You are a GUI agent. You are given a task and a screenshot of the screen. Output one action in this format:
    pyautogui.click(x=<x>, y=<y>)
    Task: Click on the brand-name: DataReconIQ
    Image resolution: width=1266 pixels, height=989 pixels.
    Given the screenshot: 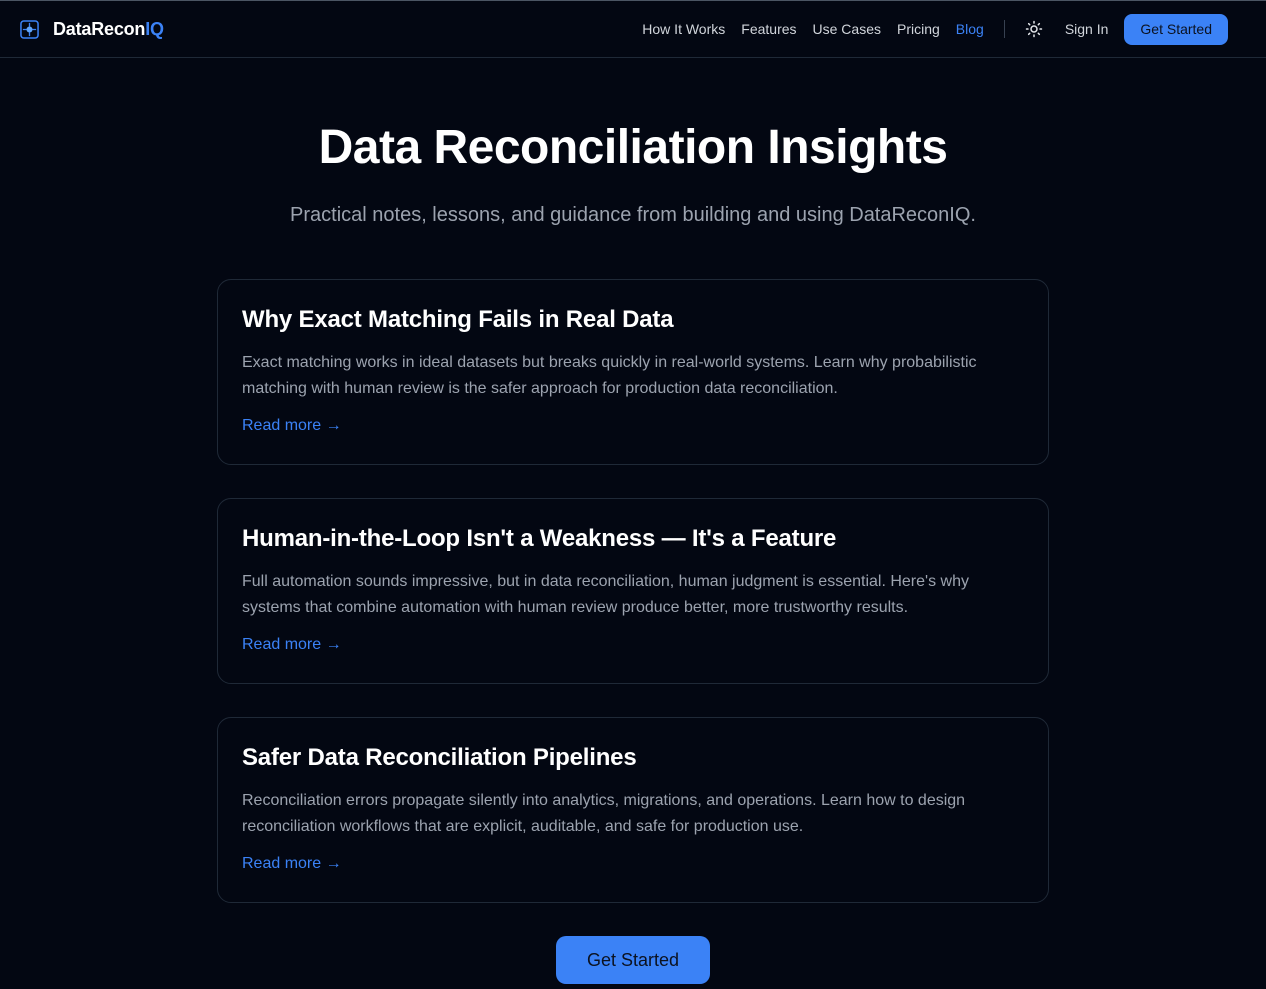 What is the action you would take?
    pyautogui.click(x=108, y=28)
    